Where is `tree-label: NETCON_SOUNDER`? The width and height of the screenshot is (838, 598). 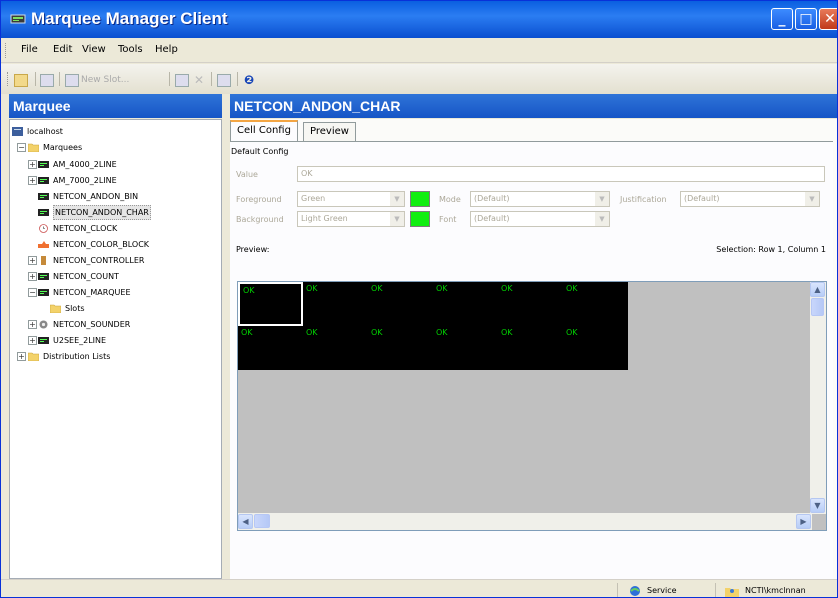 tree-label: NETCON_SOUNDER is located at coordinates (92, 324).